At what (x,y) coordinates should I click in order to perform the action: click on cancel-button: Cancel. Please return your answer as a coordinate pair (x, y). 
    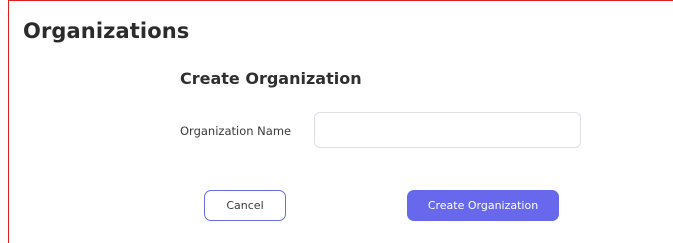
    Looking at the image, I should click on (245, 205).